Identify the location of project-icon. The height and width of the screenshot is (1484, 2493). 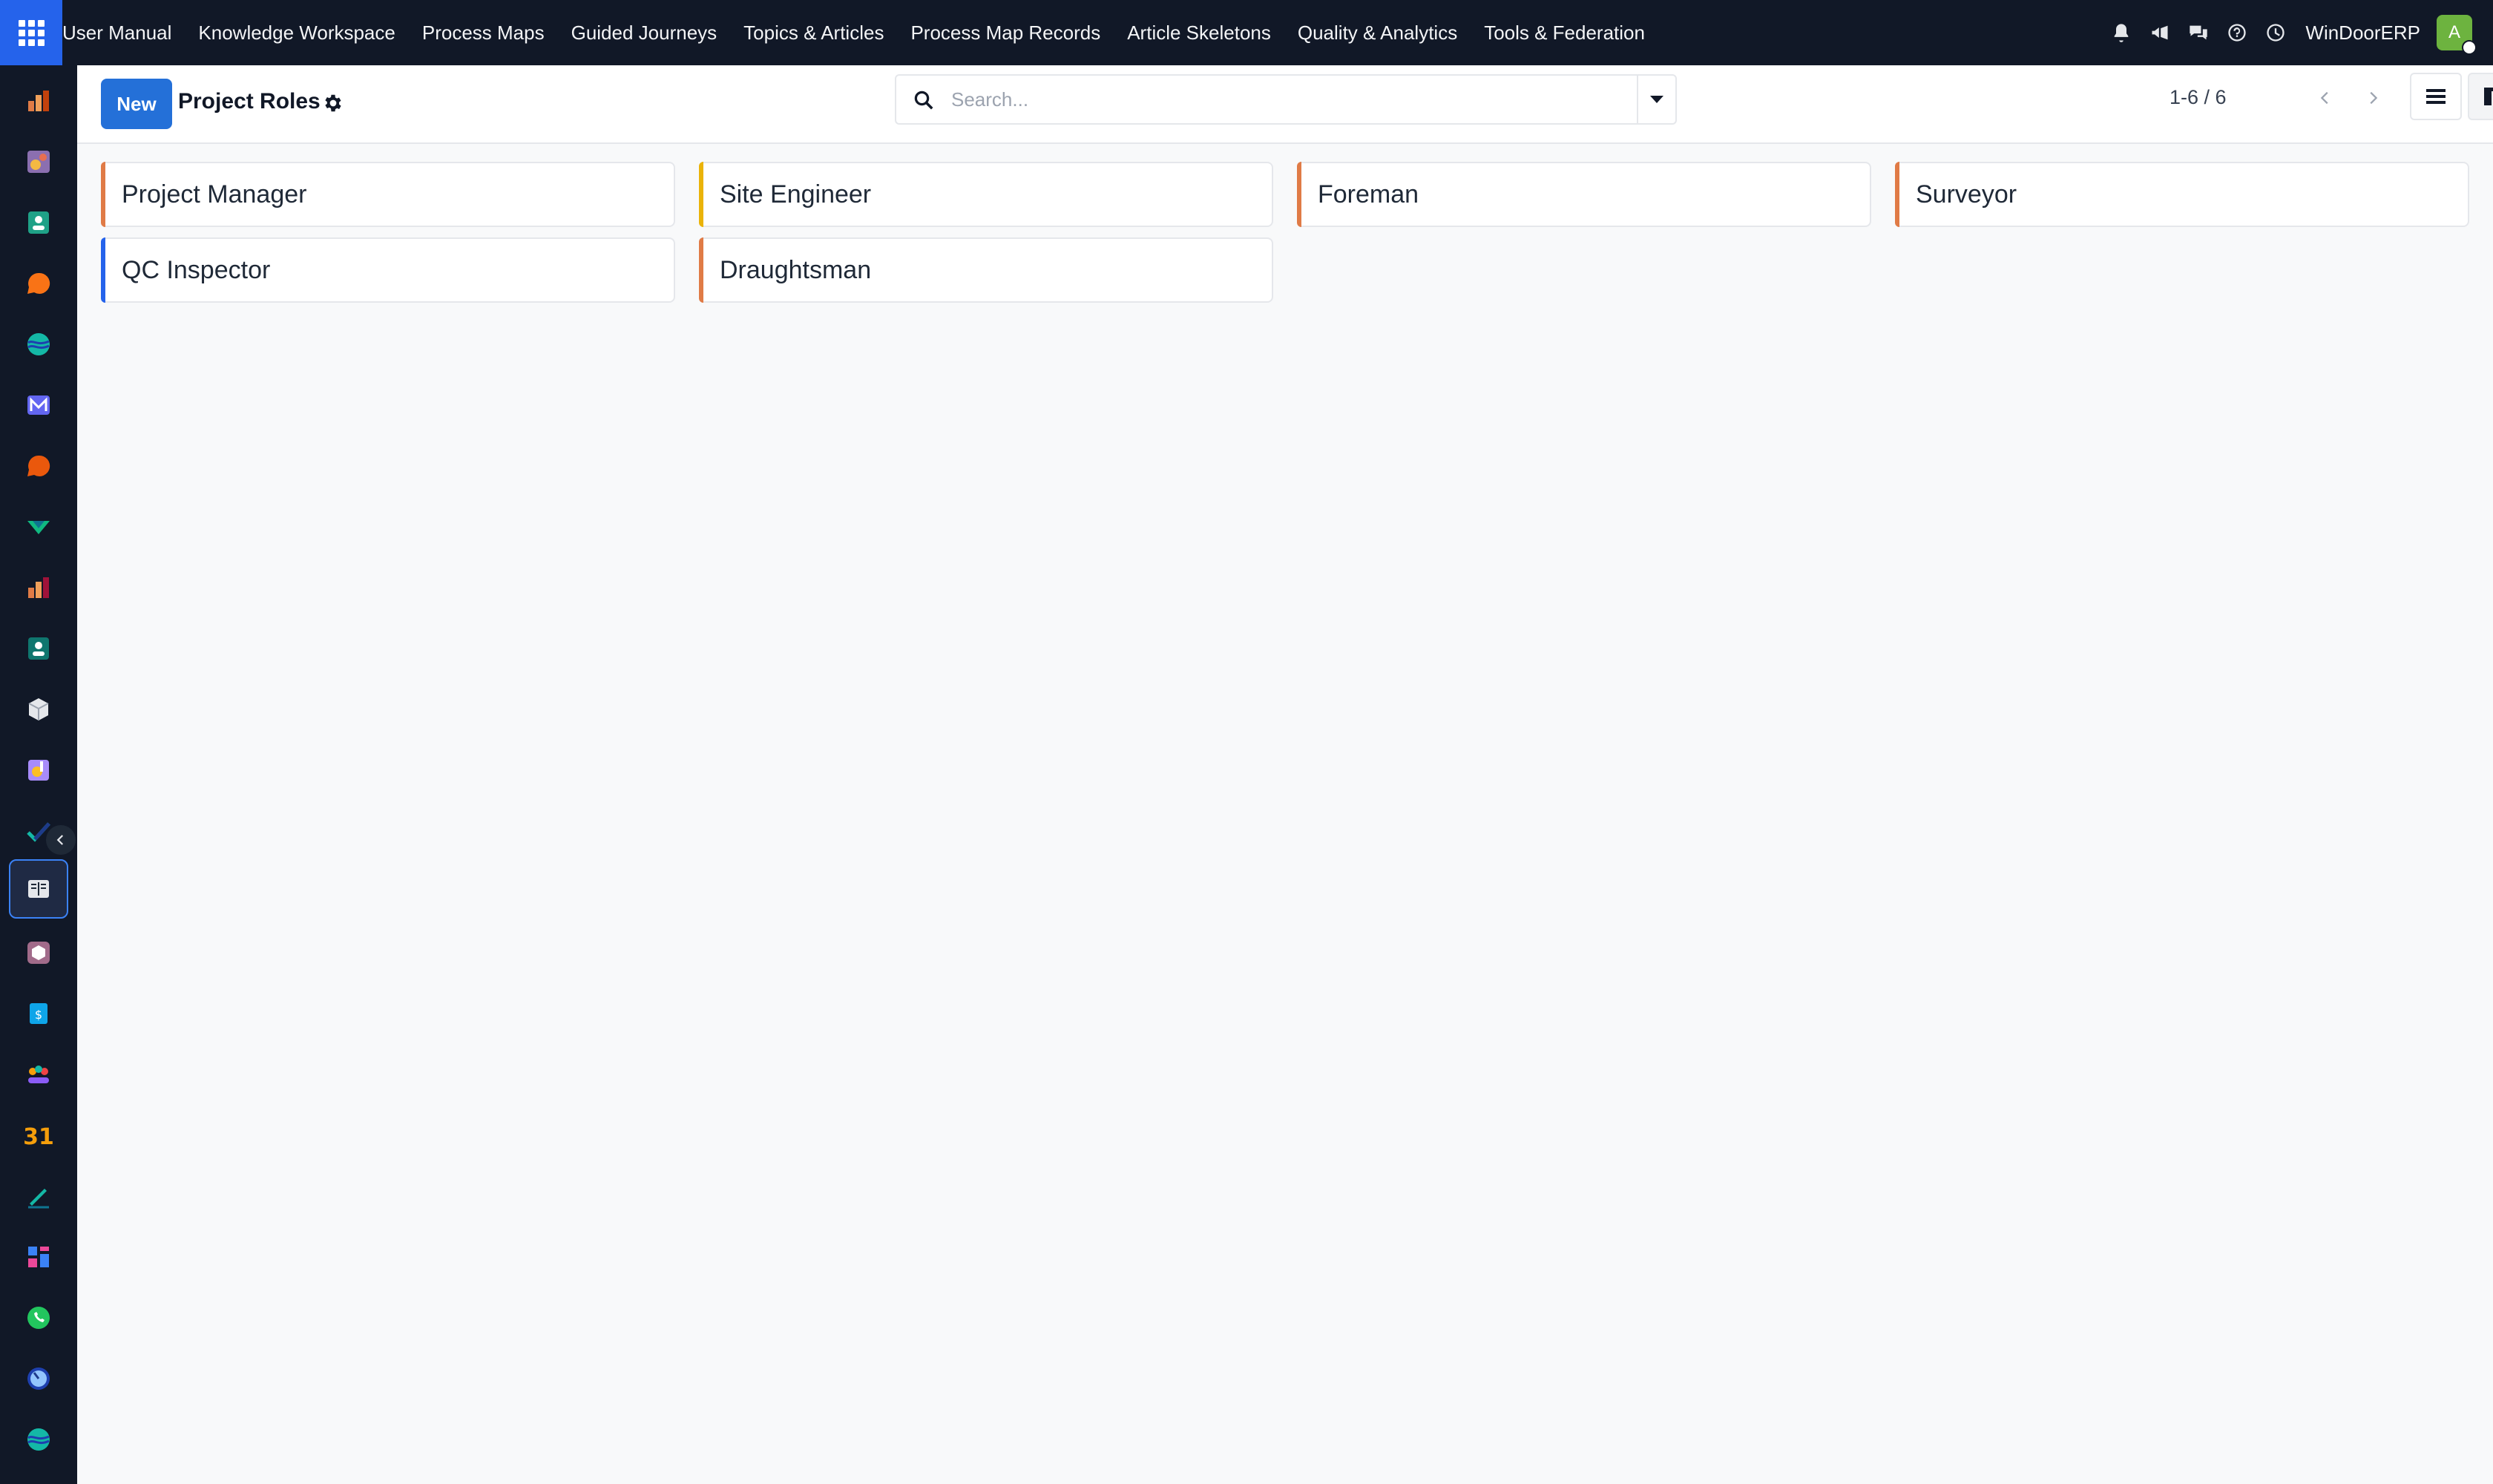
(38, 831).